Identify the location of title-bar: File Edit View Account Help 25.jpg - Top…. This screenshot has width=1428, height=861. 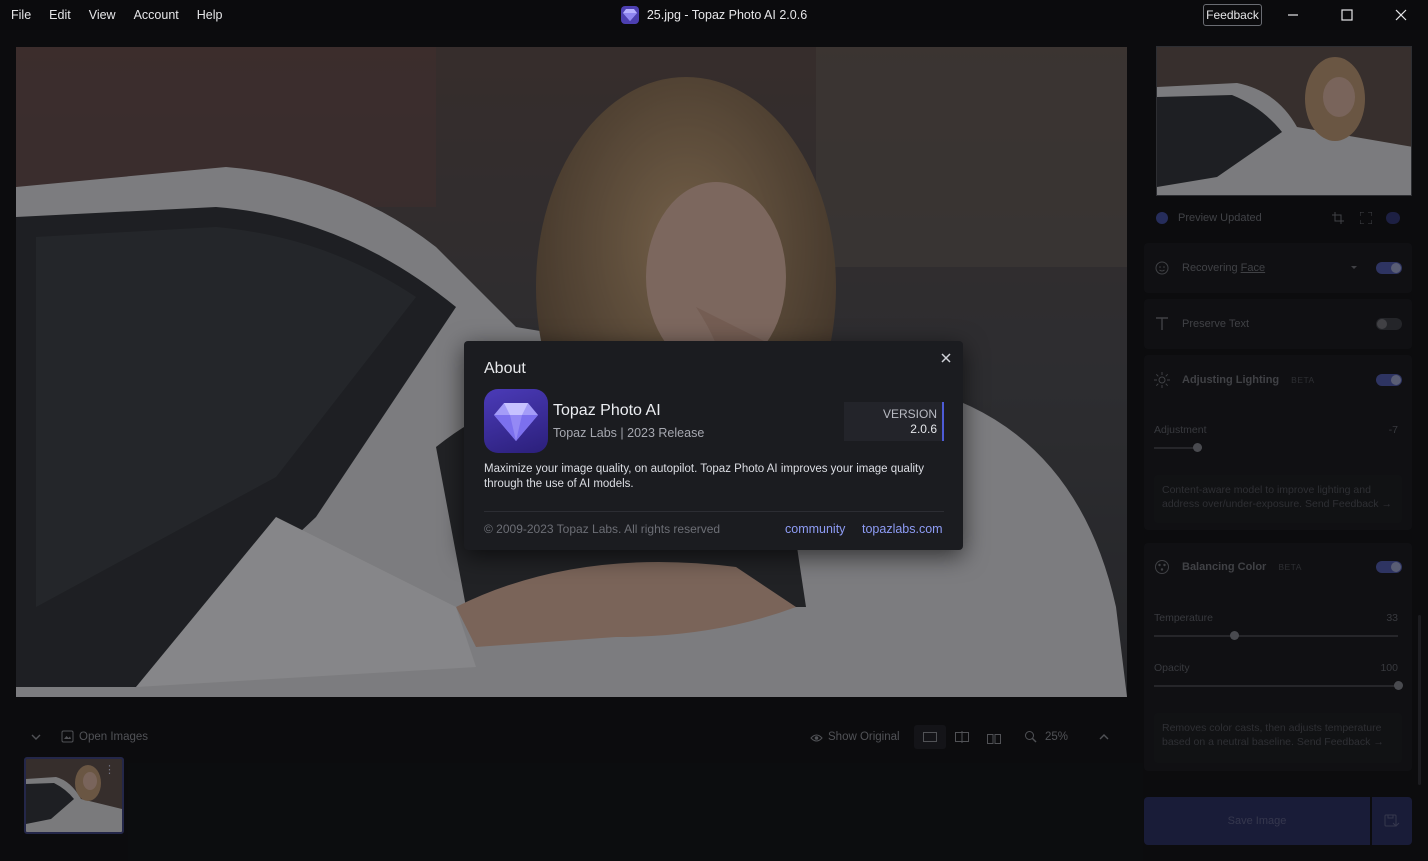
(714, 15).